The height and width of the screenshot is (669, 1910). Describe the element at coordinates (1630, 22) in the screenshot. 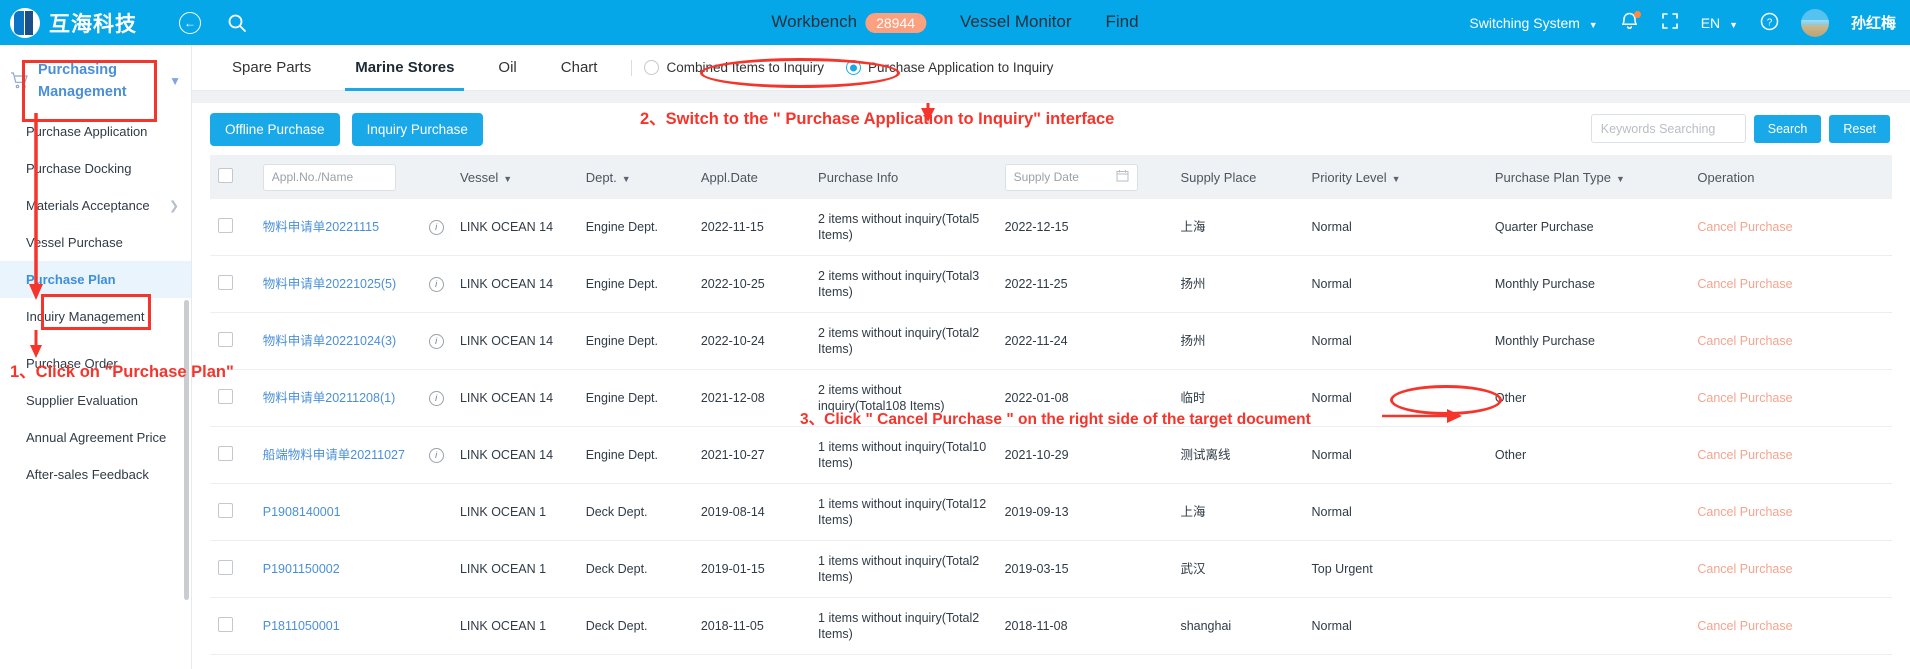

I see `bell-icon` at that location.